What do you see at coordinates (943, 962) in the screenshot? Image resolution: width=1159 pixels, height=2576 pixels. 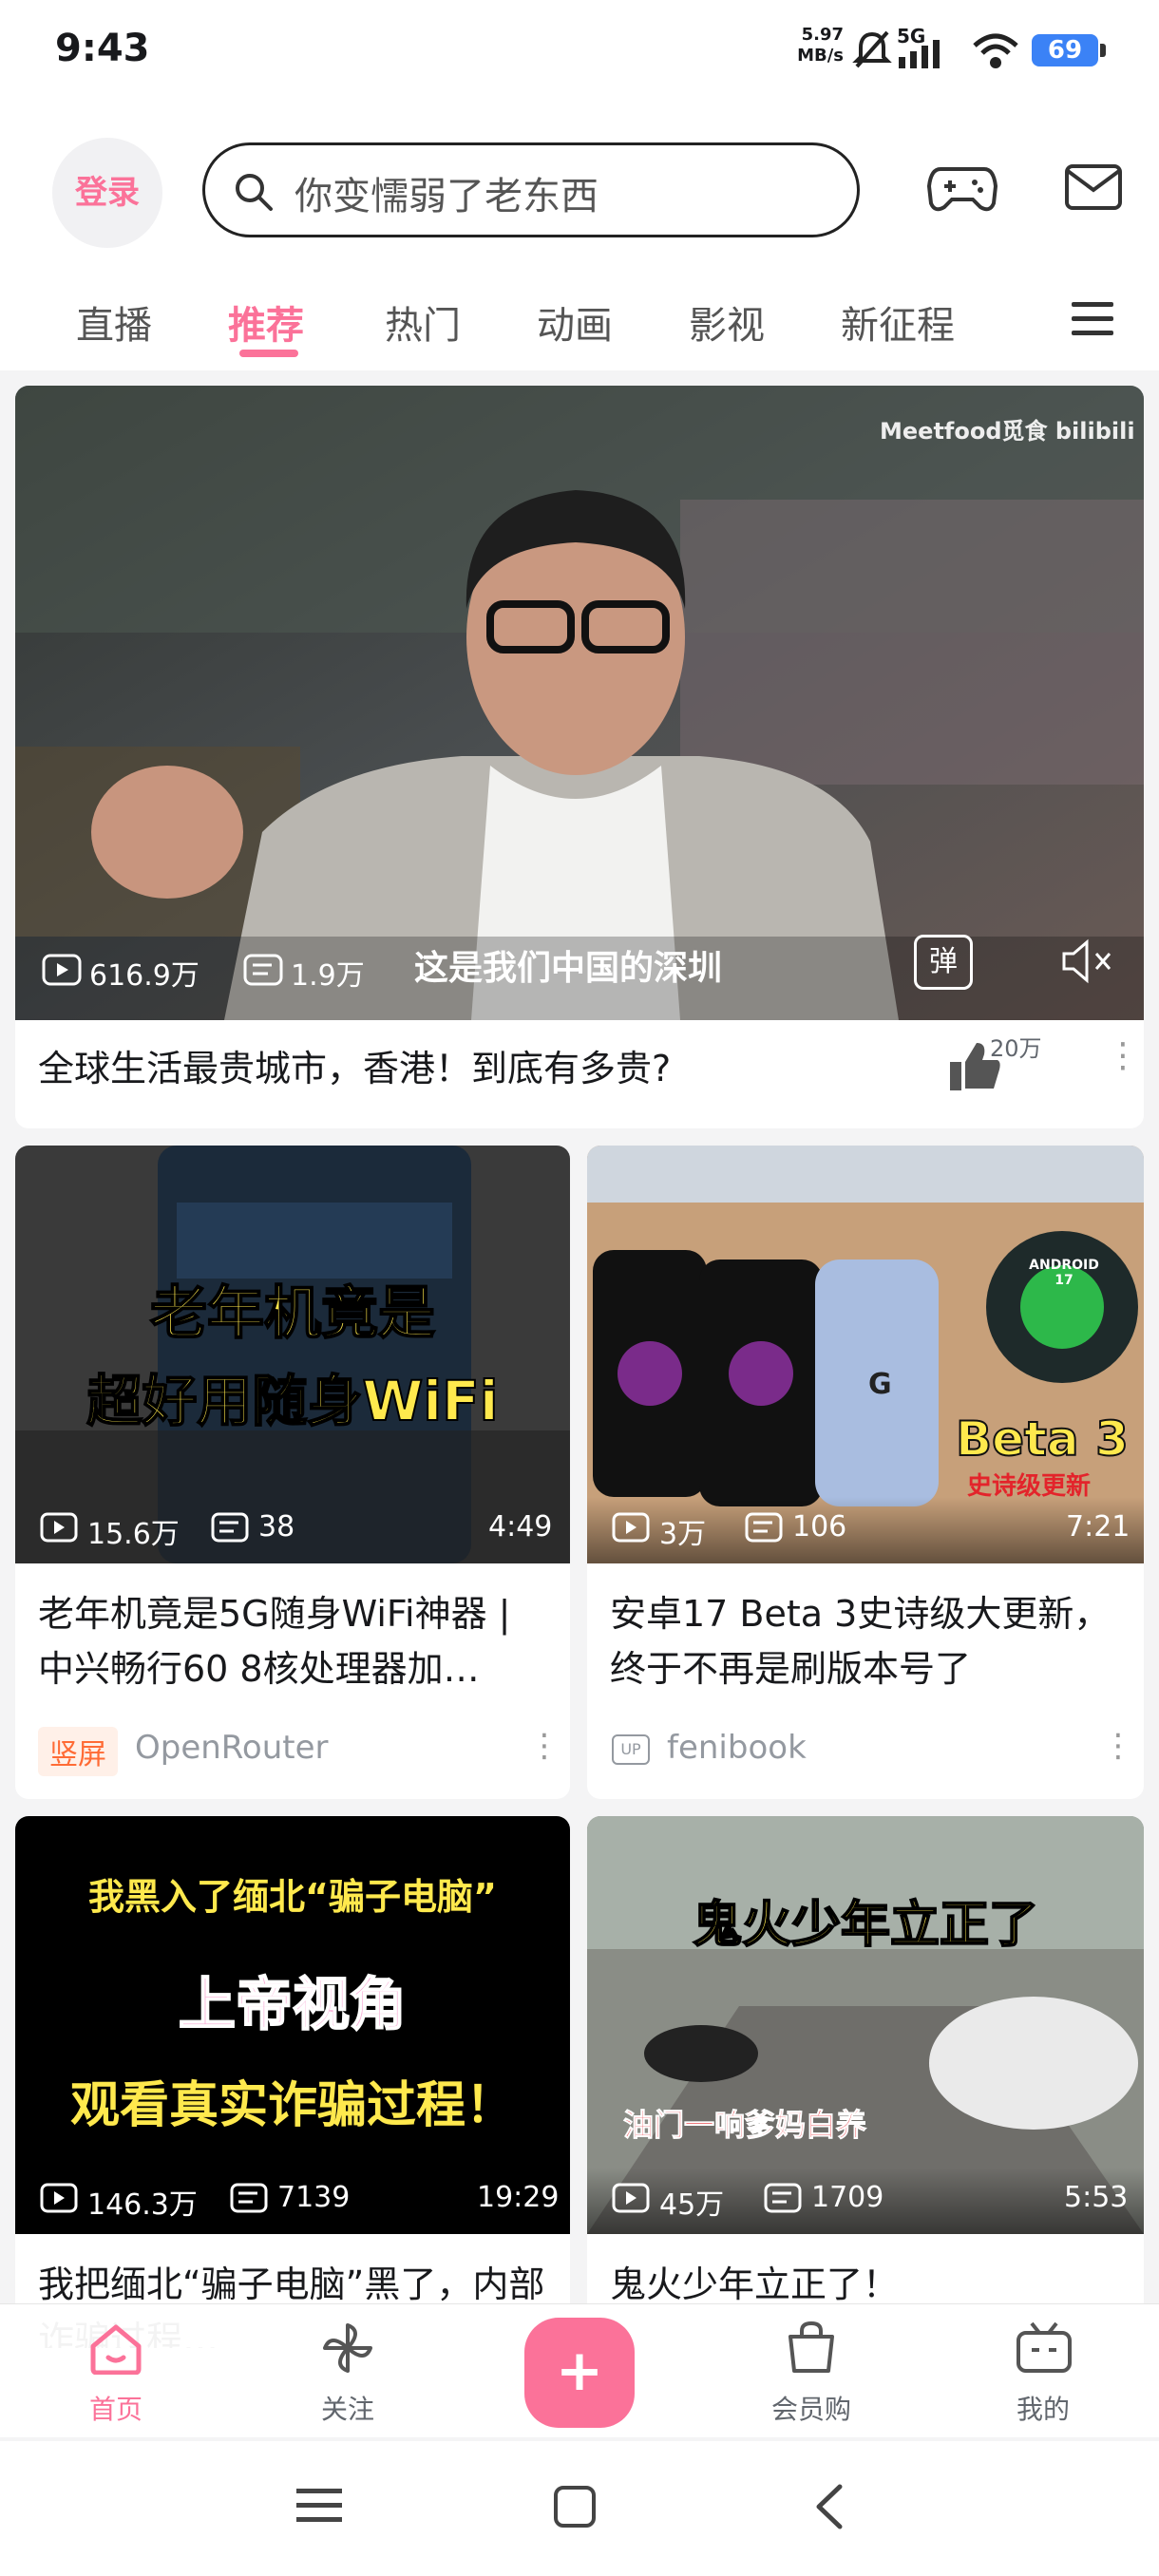 I see `danmaku-toggle-icon: 弹` at bounding box center [943, 962].